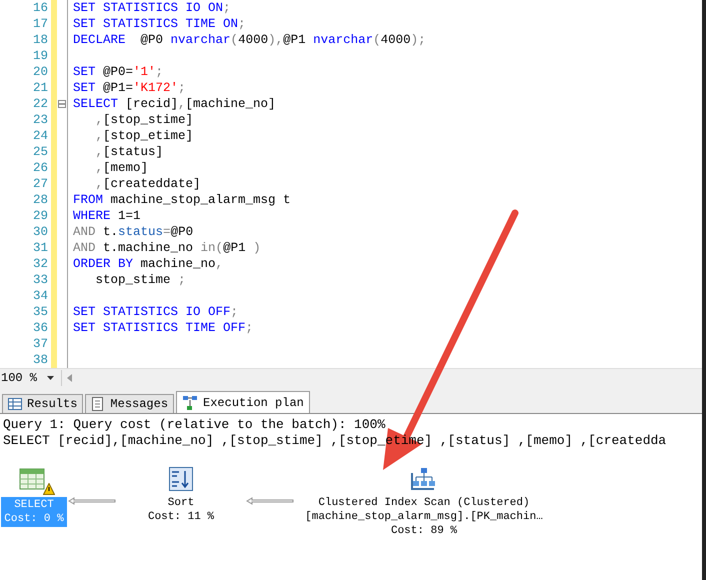  What do you see at coordinates (40, 88) in the screenshot?
I see `line-number: 21` at bounding box center [40, 88].